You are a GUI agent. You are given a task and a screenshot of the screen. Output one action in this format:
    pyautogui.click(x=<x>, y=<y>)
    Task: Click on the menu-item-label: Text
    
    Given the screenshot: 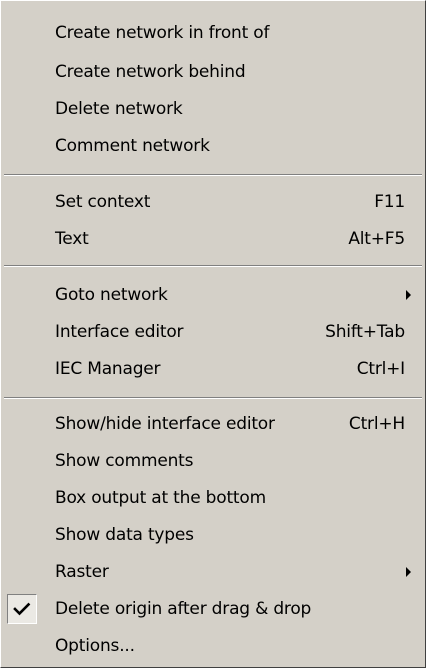 What is the action you would take?
    pyautogui.click(x=72, y=239)
    